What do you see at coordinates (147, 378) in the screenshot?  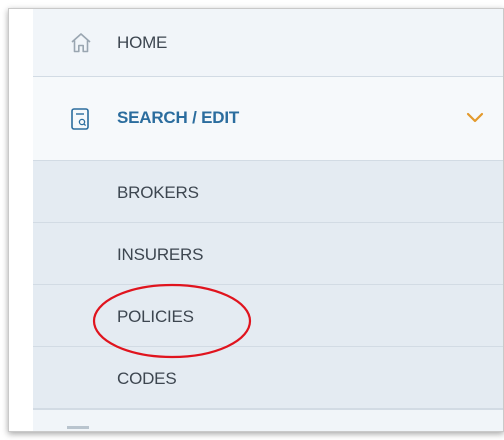 I see `submenu-item-label: CODES` at bounding box center [147, 378].